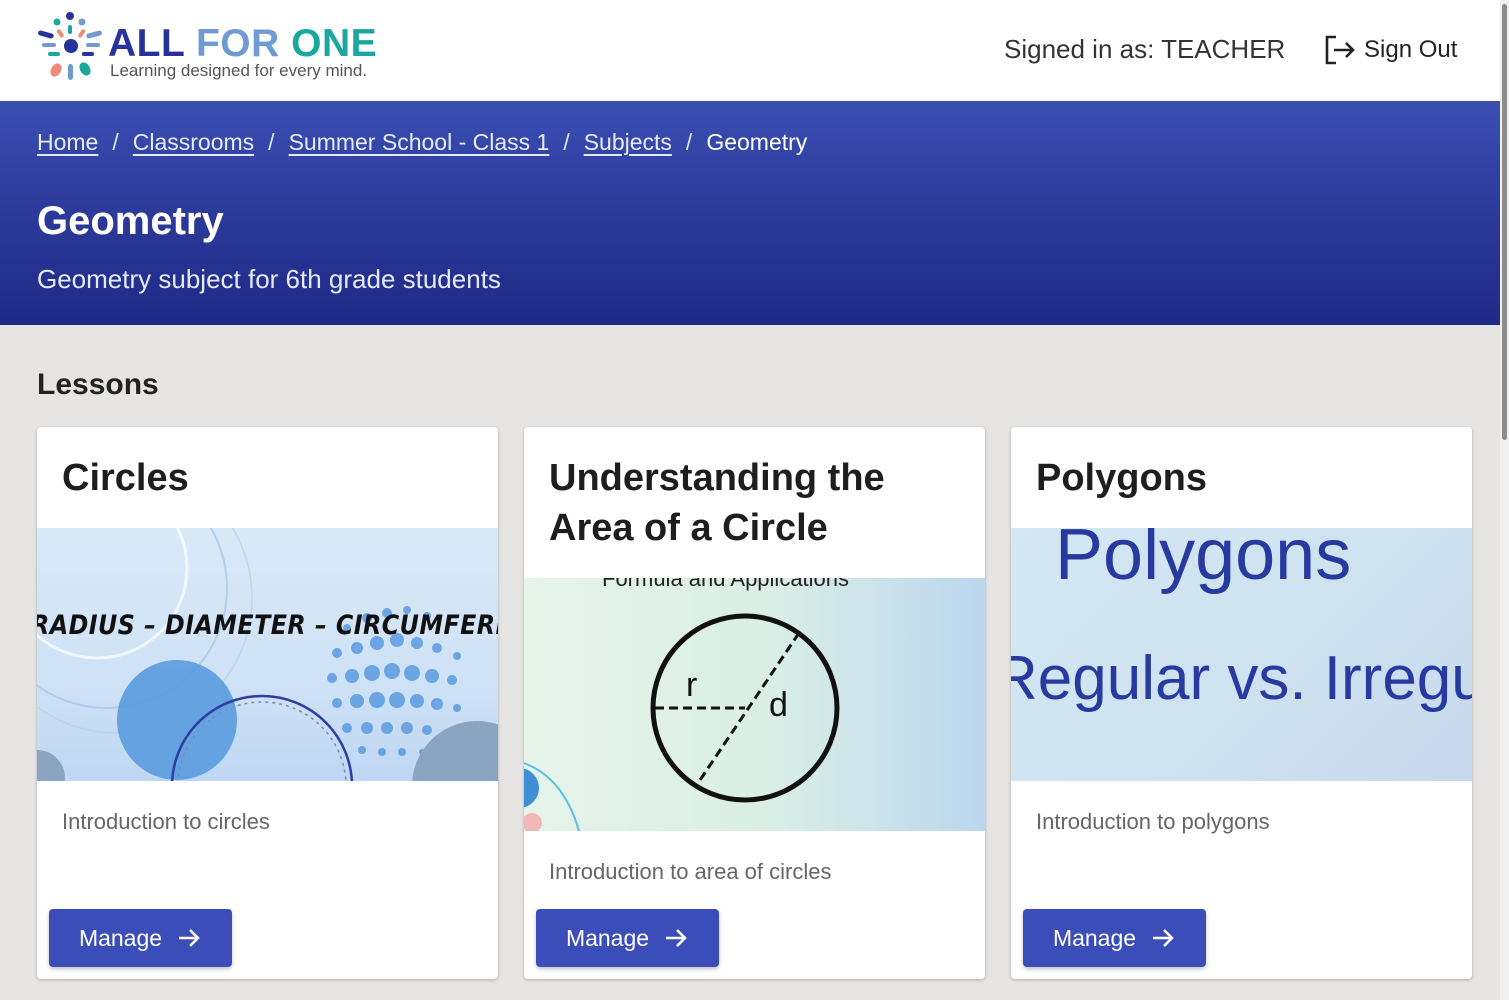  Describe the element at coordinates (70, 46) in the screenshot. I see `logo-burst-icon` at that location.